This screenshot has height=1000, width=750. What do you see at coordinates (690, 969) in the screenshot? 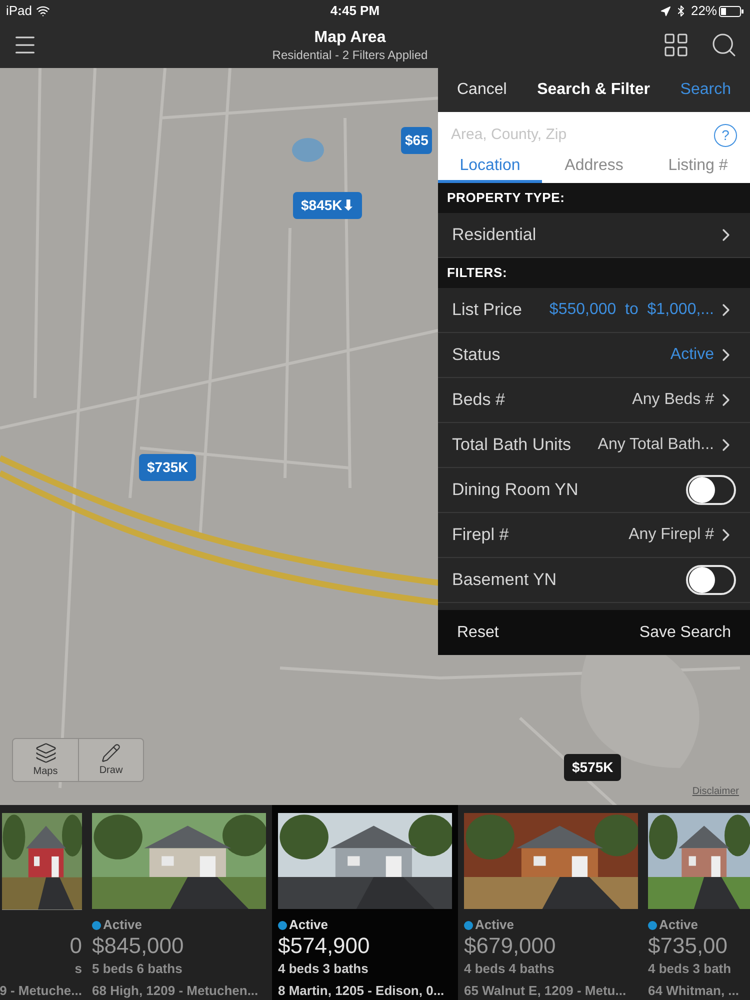
I see `listing-beds: 4 beds 3 bath` at bounding box center [690, 969].